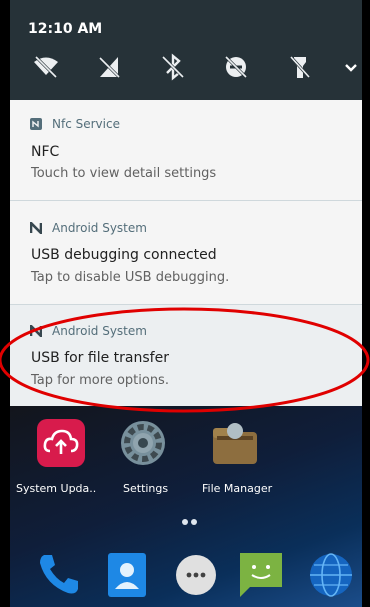 Image resolution: width=370 pixels, height=607 pixels. I want to click on status-time: 12:10 AM, so click(65, 29).